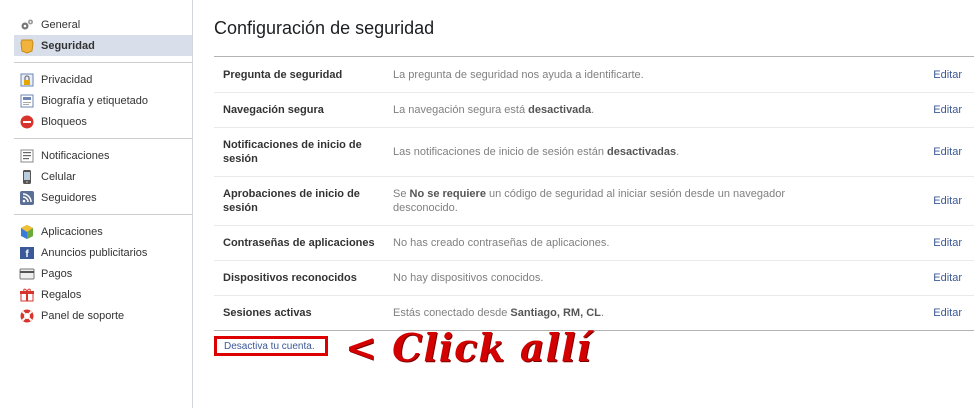 The image size is (978, 408). I want to click on sidebar-item-privacidad: Privacidad, so click(103, 79).